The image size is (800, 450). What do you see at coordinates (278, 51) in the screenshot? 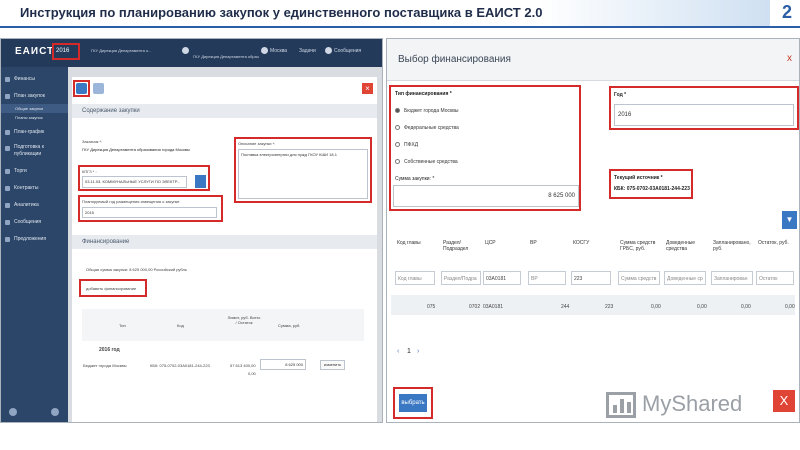
I see `location-label: Москва` at bounding box center [278, 51].